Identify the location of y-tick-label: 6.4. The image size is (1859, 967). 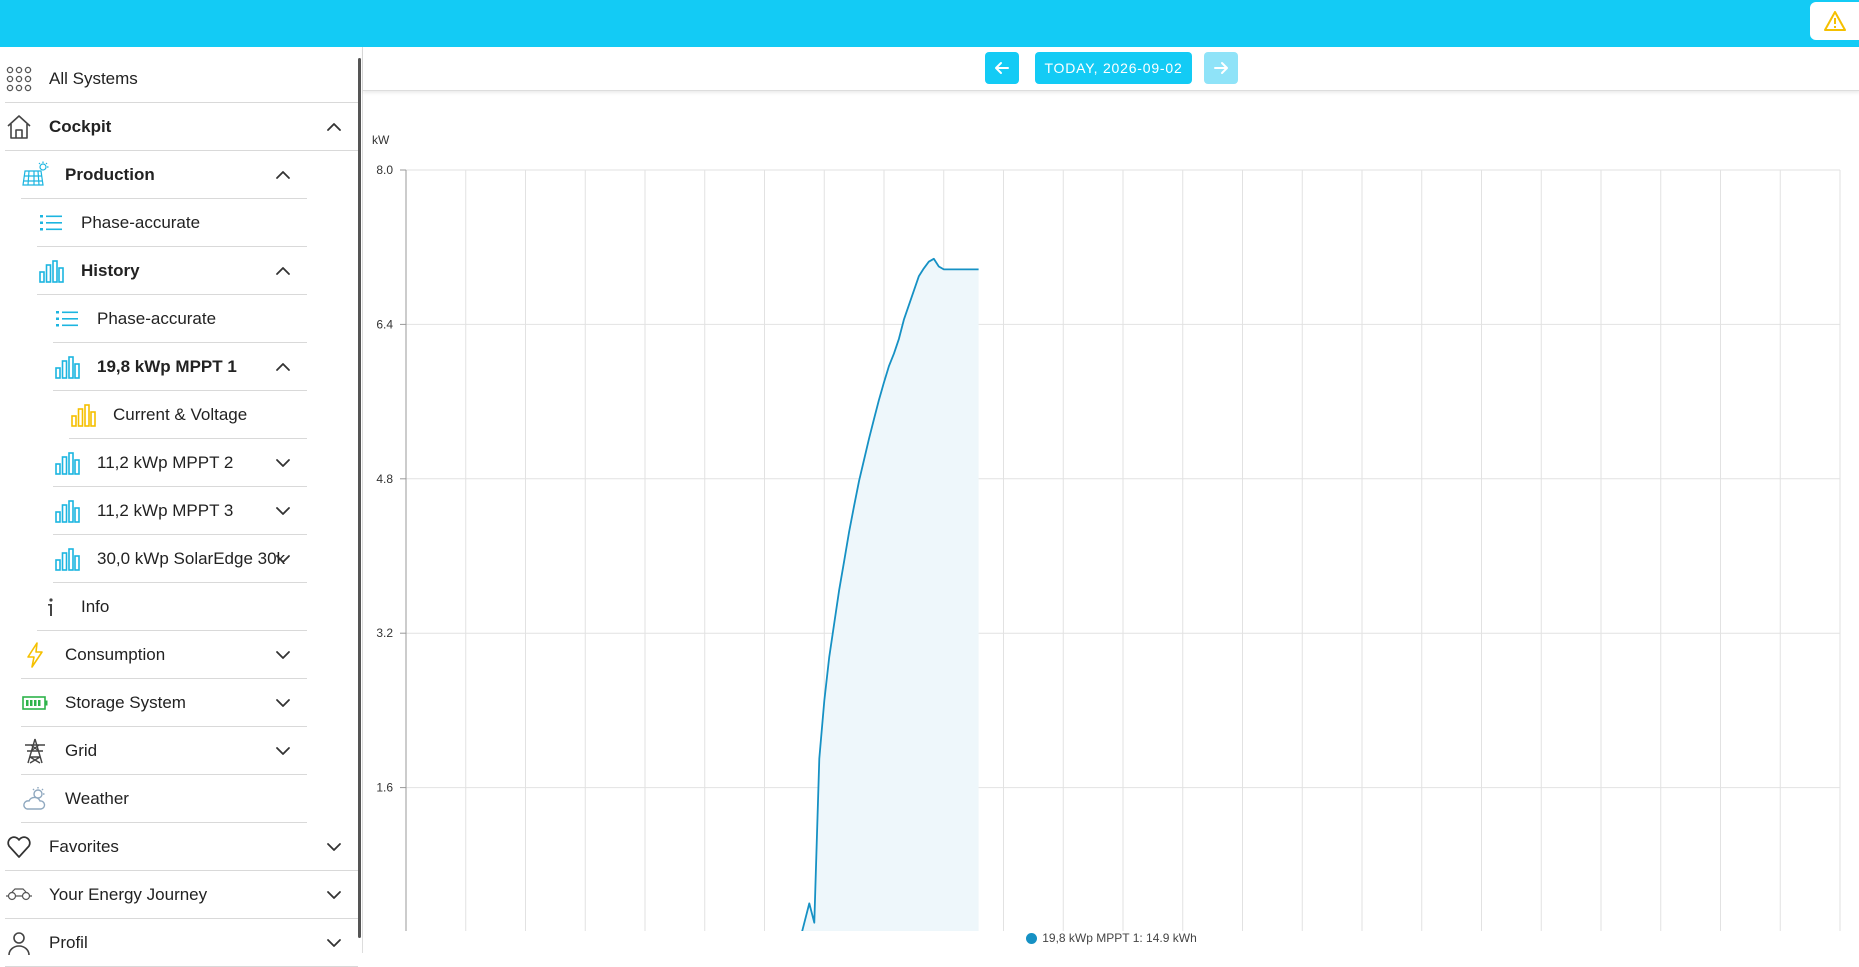
(384, 324).